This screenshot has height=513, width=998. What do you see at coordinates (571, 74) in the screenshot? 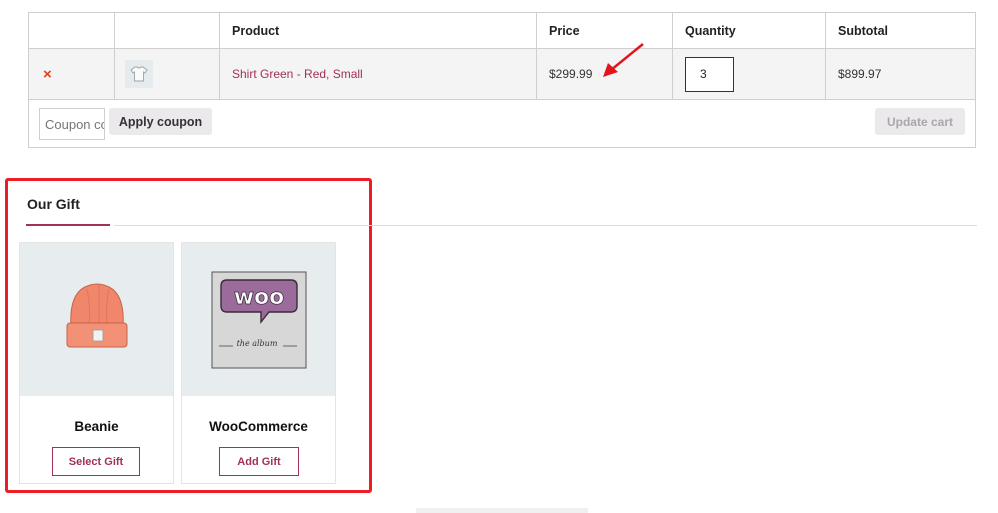
I see `product-price: $299.99` at bounding box center [571, 74].